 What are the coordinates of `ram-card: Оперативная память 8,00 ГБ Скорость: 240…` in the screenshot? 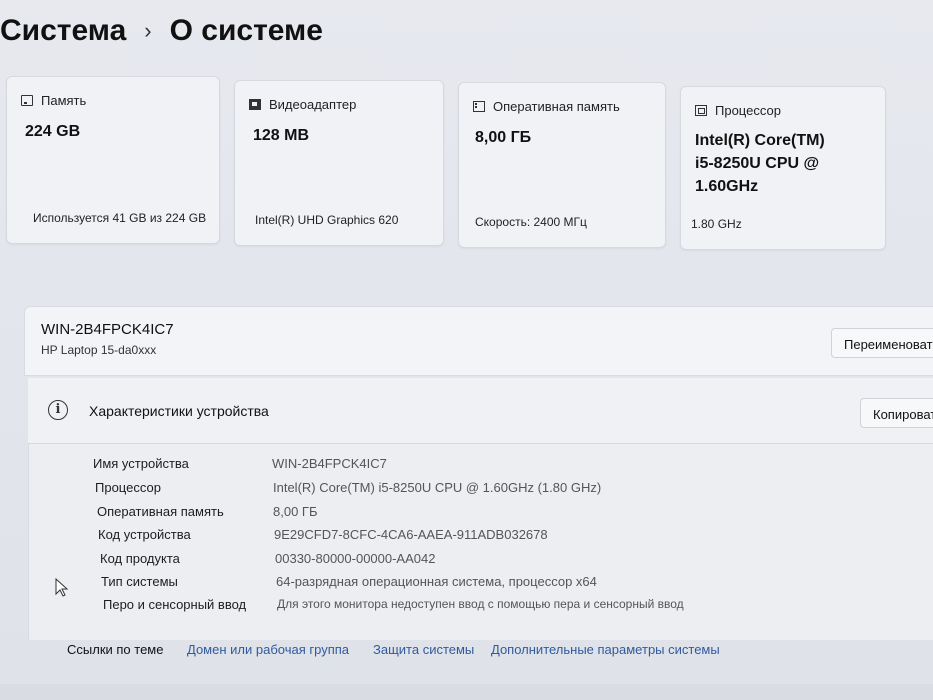 It's located at (562, 165).